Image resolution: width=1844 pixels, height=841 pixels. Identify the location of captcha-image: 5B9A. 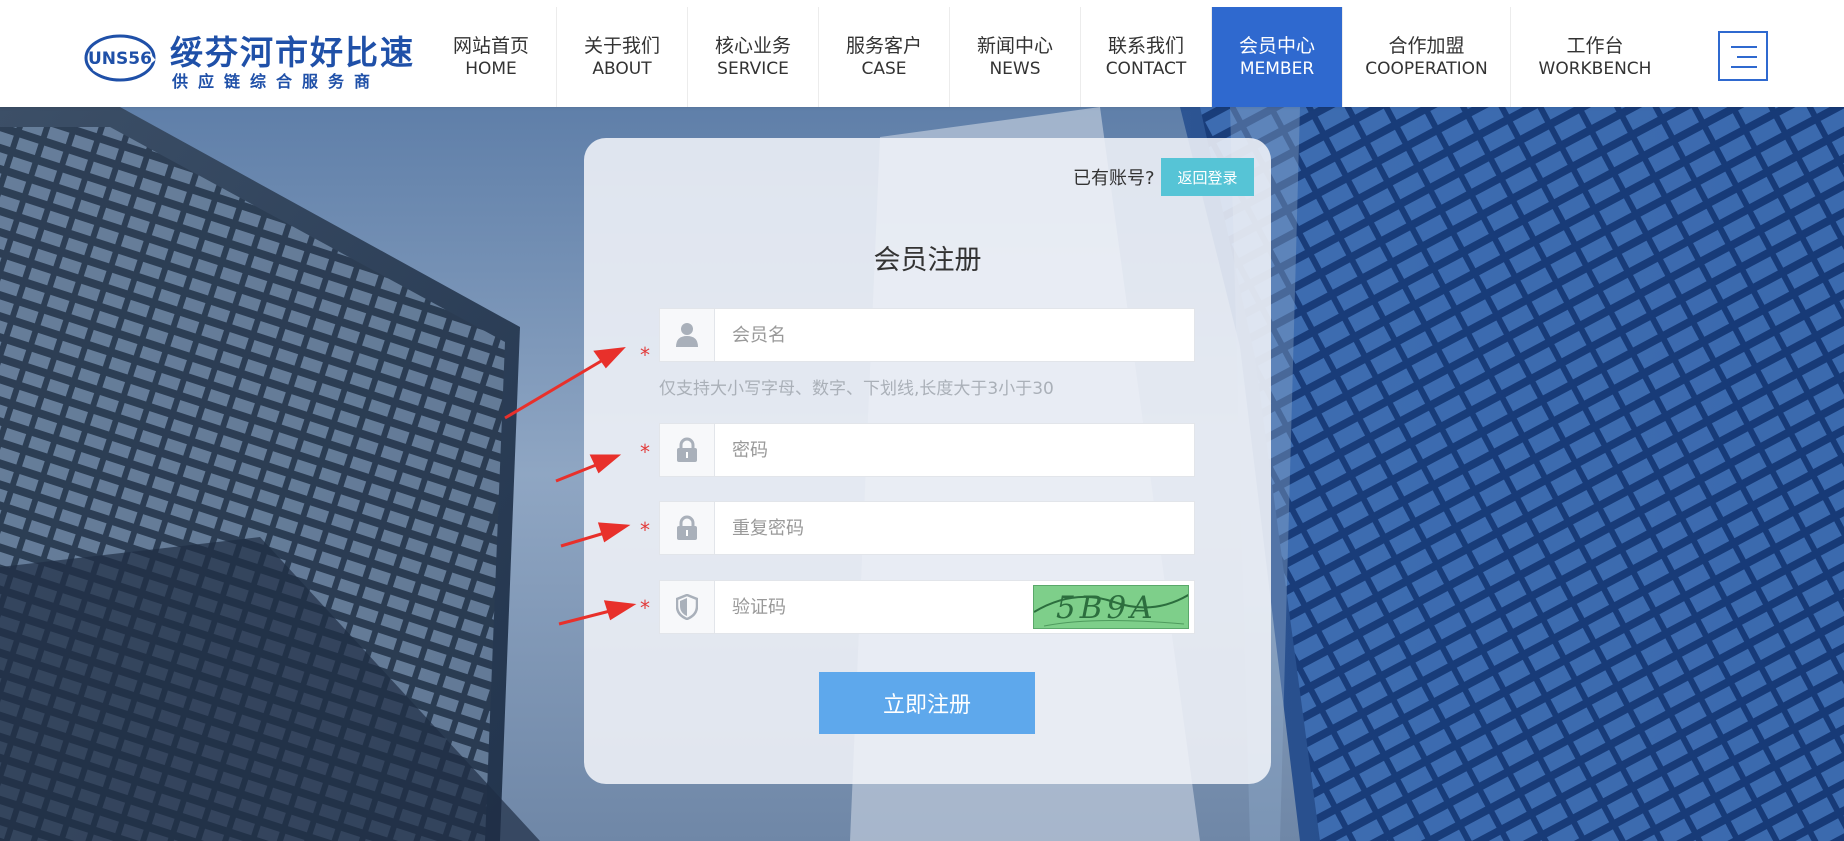
(1111, 607).